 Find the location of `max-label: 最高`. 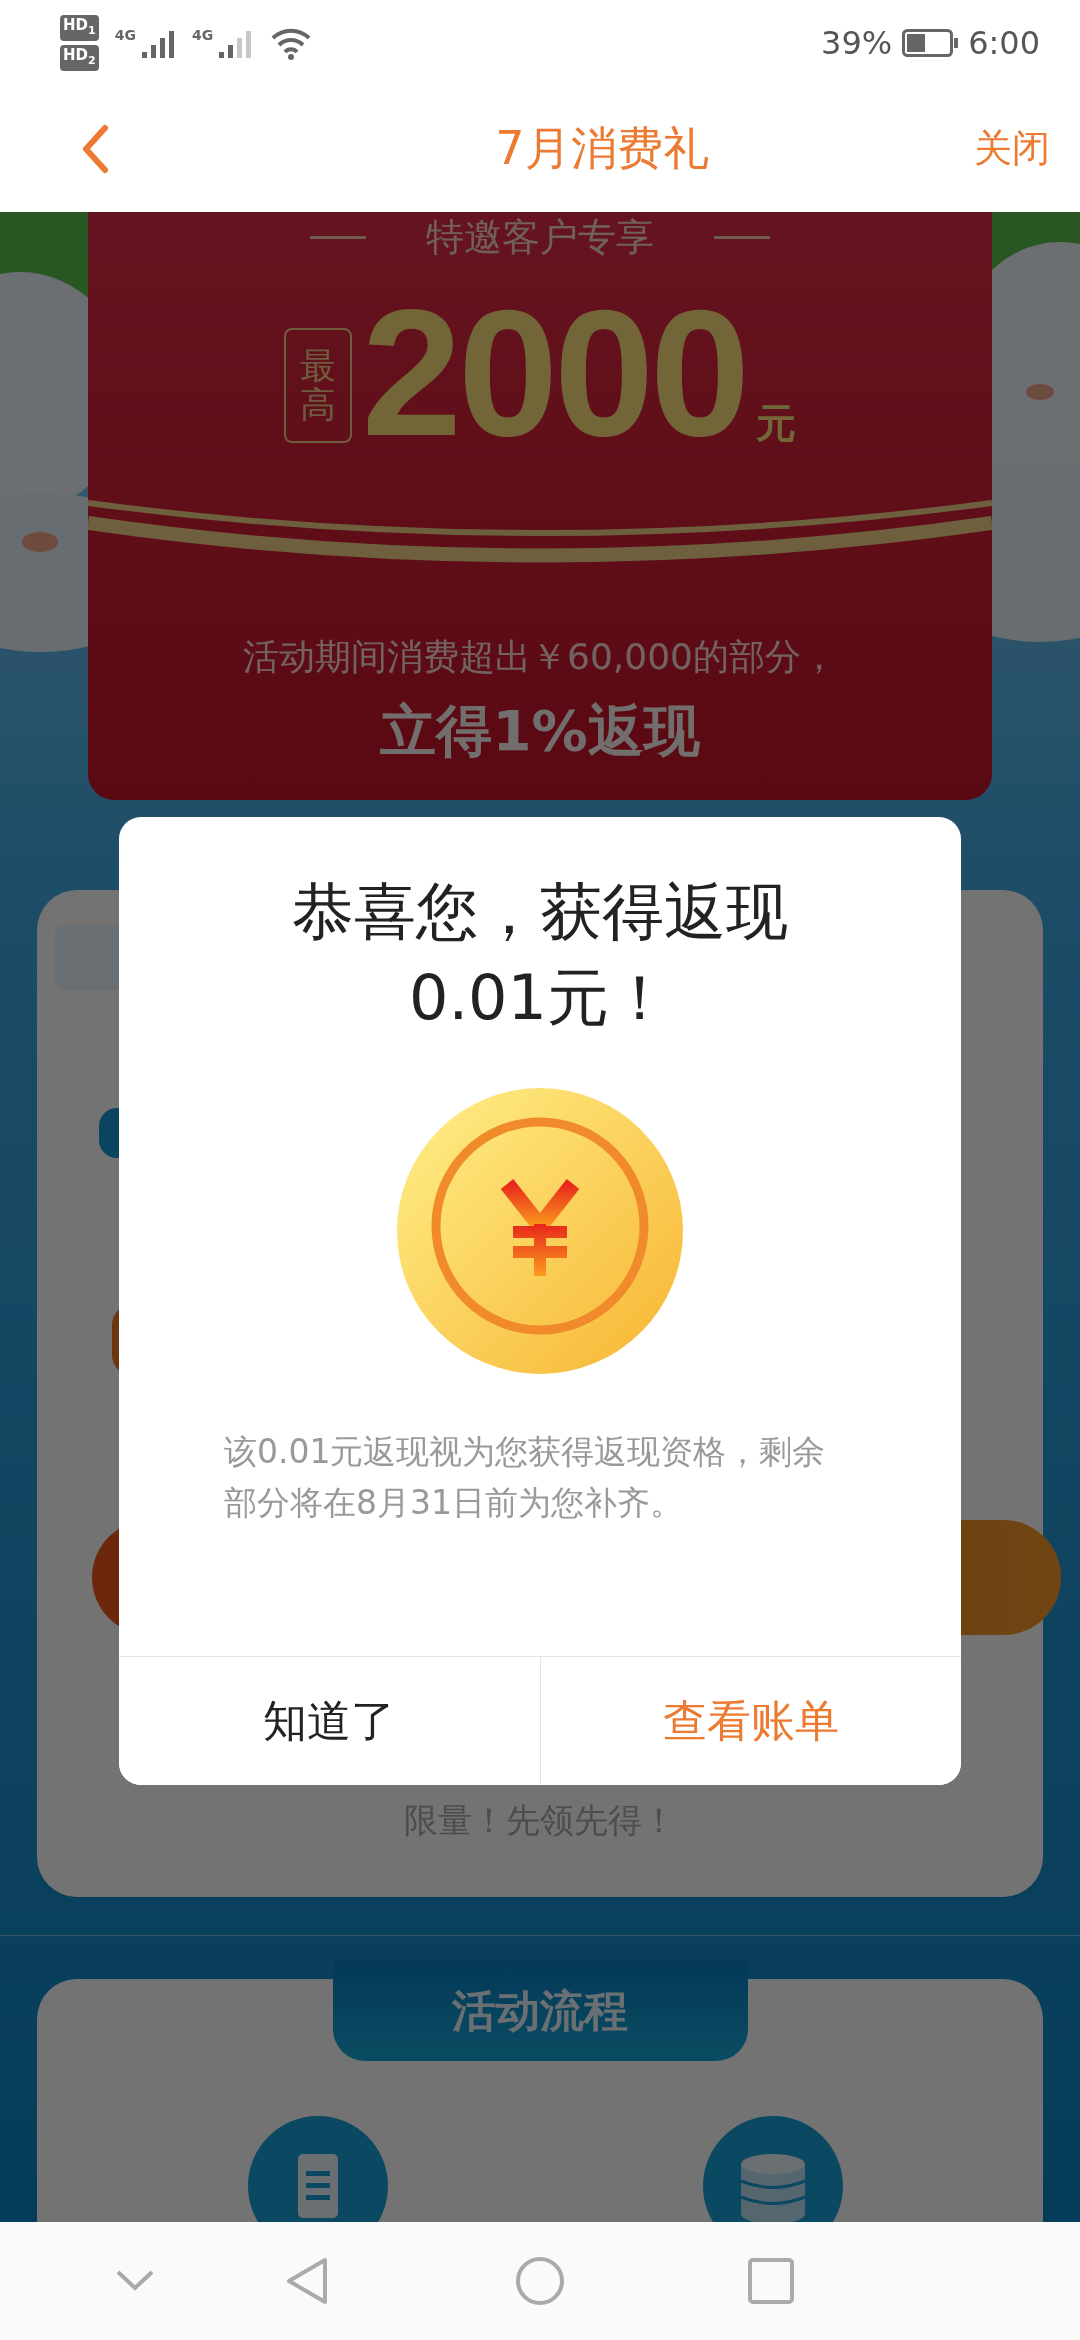

max-label: 最高 is located at coordinates (317, 385).